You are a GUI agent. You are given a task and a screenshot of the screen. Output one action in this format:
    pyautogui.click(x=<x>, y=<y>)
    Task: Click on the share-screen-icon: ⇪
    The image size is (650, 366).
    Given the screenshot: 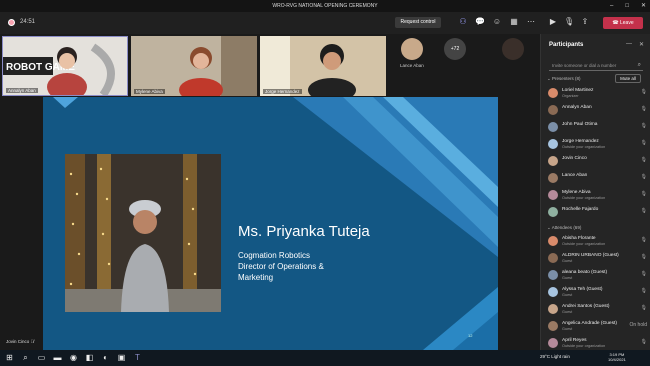 What is the action you would take?
    pyautogui.click(x=585, y=22)
    